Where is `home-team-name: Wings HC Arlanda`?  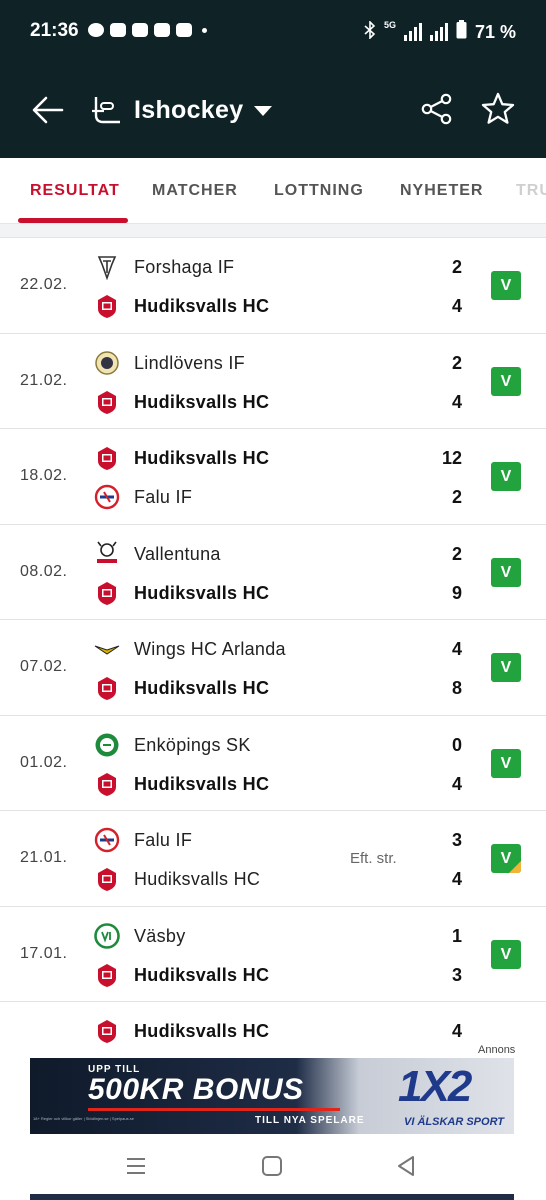
home-team-name: Wings HC Arlanda is located at coordinates (210, 649).